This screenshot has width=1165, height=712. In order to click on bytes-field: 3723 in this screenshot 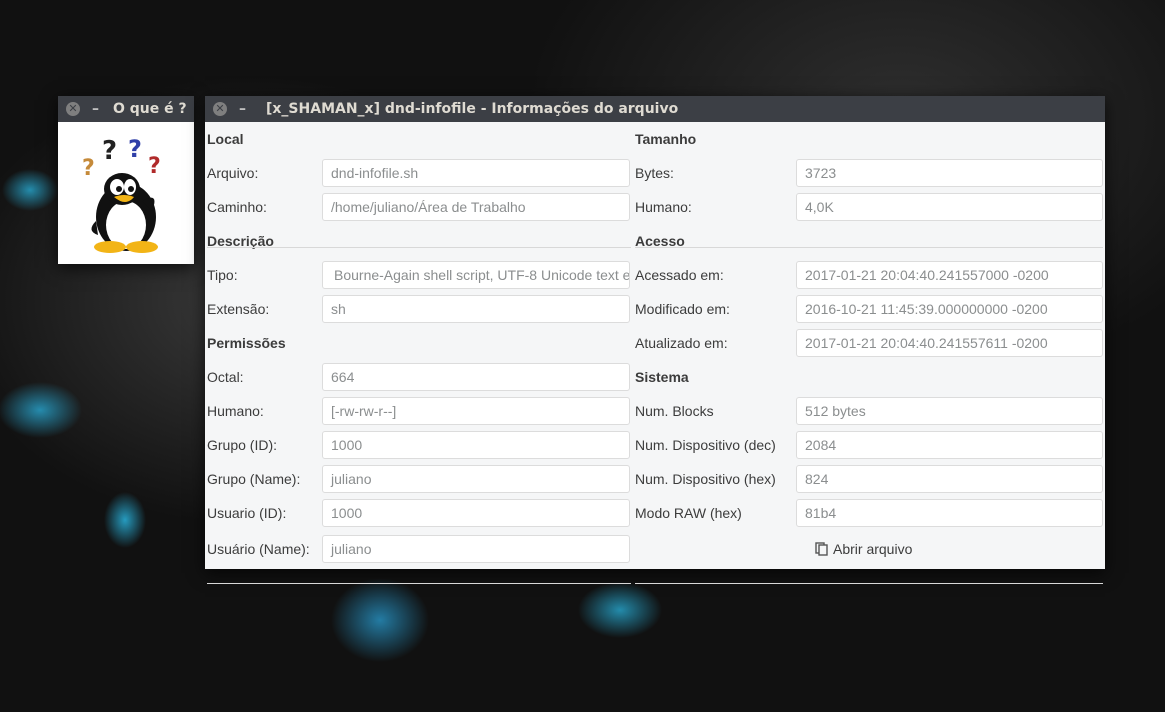, I will do `click(949, 173)`.